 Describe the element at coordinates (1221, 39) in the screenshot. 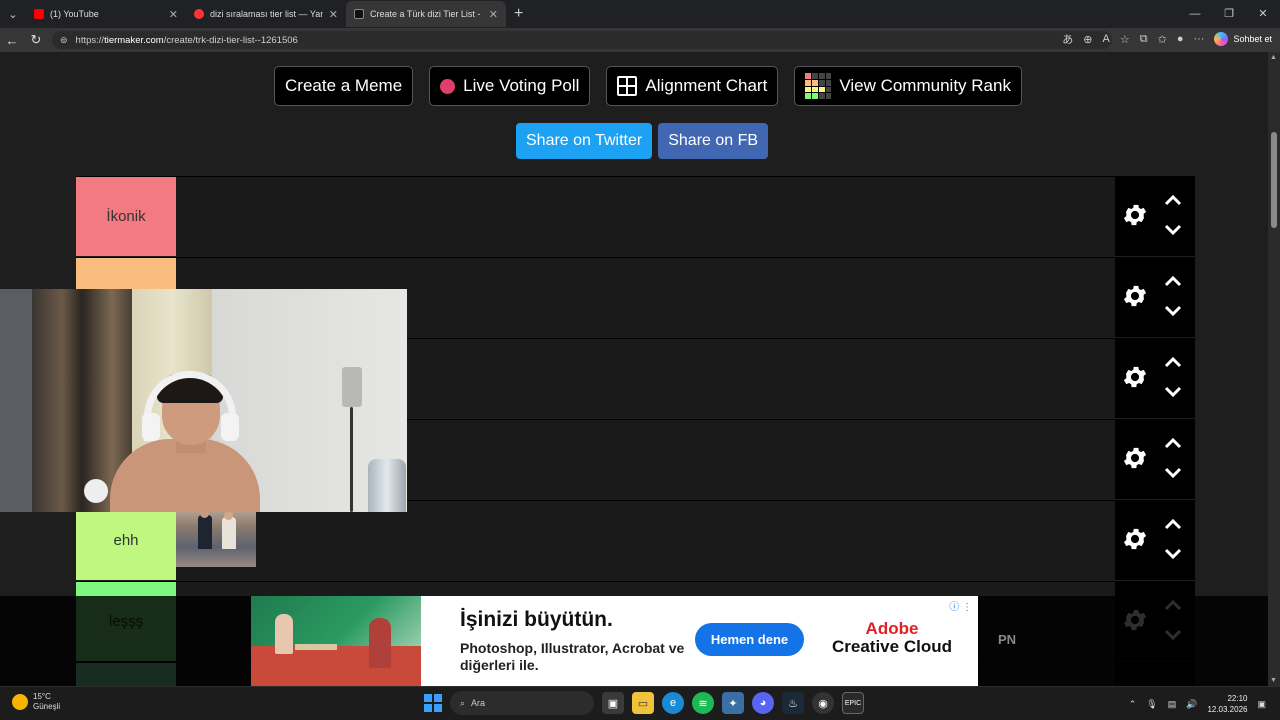

I see `copilot-icon` at that location.